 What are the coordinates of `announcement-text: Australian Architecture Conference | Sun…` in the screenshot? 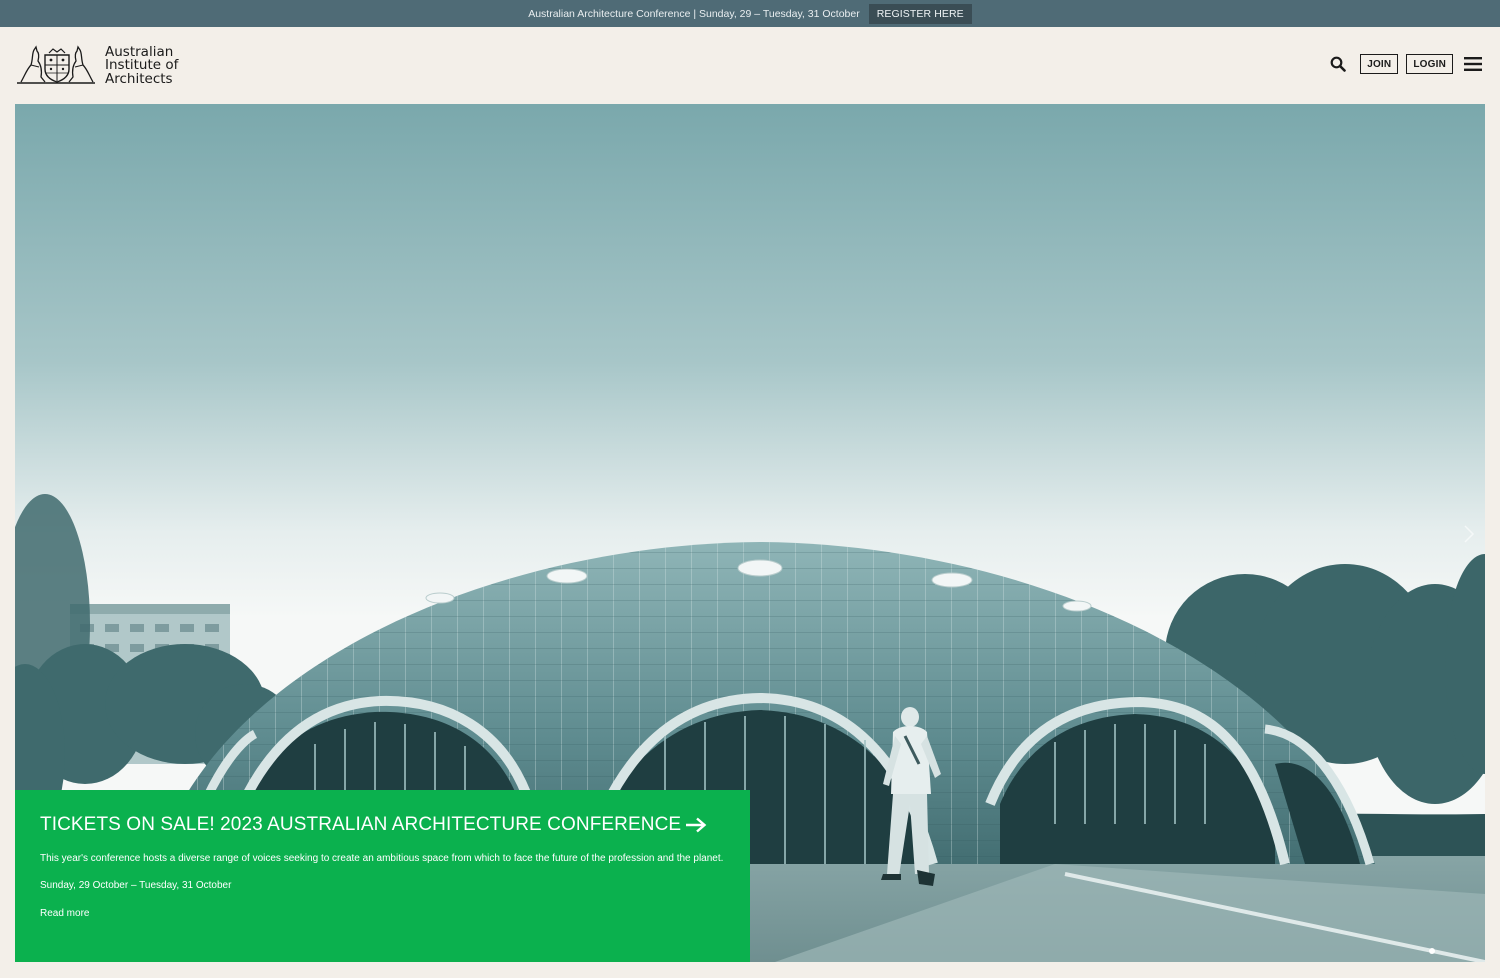 It's located at (694, 13).